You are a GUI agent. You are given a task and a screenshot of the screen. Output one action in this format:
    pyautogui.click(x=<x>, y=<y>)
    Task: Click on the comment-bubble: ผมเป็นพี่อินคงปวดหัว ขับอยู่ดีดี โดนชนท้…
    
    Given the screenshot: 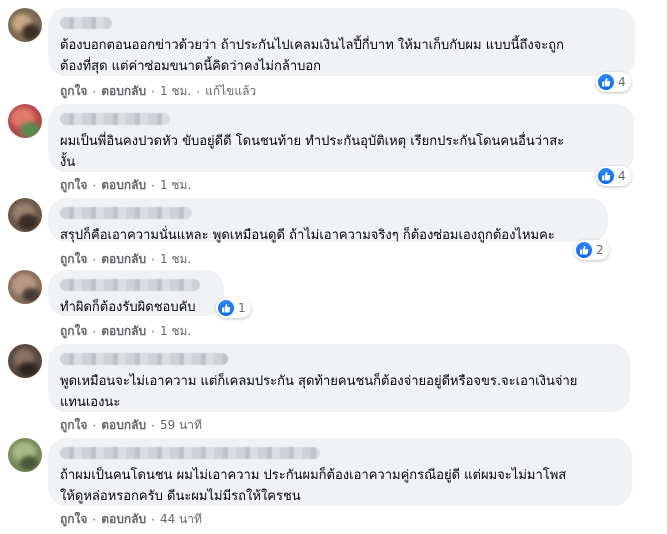 What is the action you would take?
    pyautogui.click(x=341, y=138)
    